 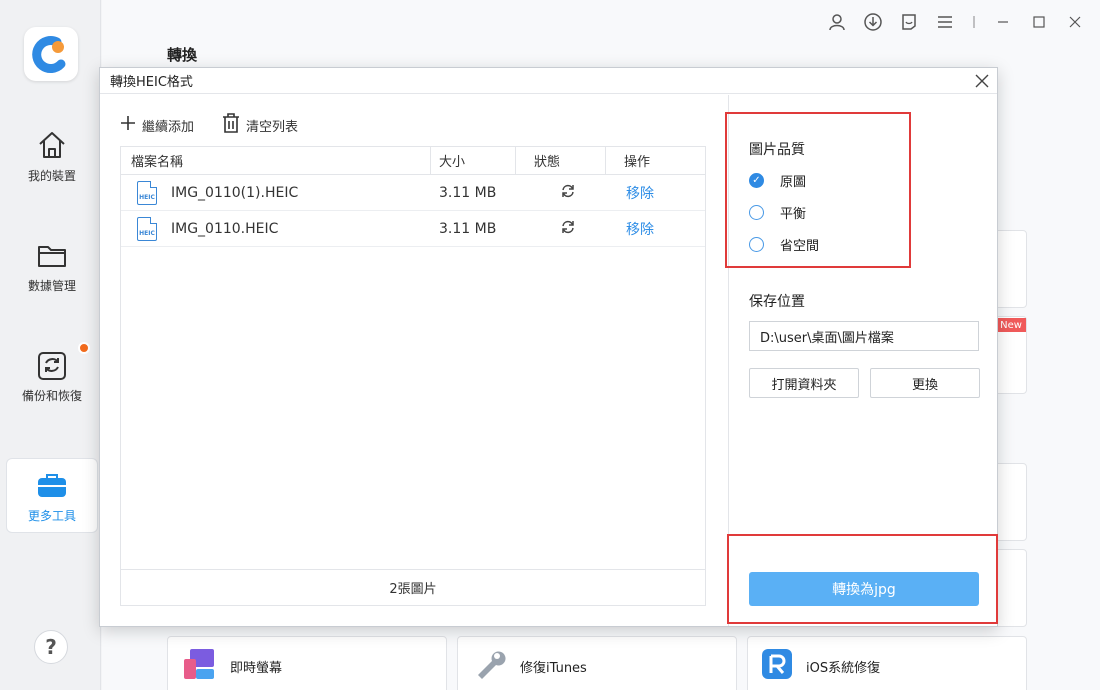 I want to click on change-location-button: 更換, so click(x=925, y=383).